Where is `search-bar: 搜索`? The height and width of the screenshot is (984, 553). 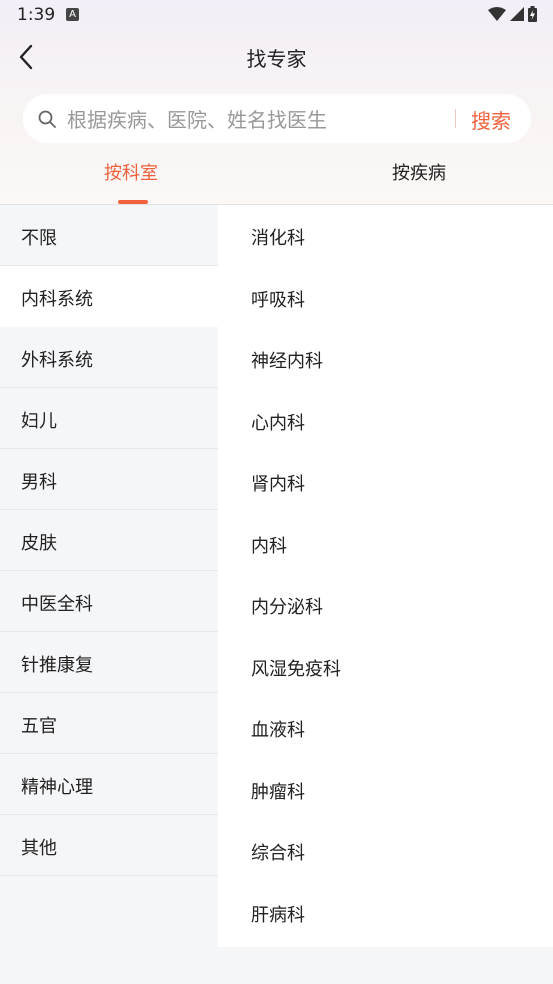 search-bar: 搜索 is located at coordinates (277, 118).